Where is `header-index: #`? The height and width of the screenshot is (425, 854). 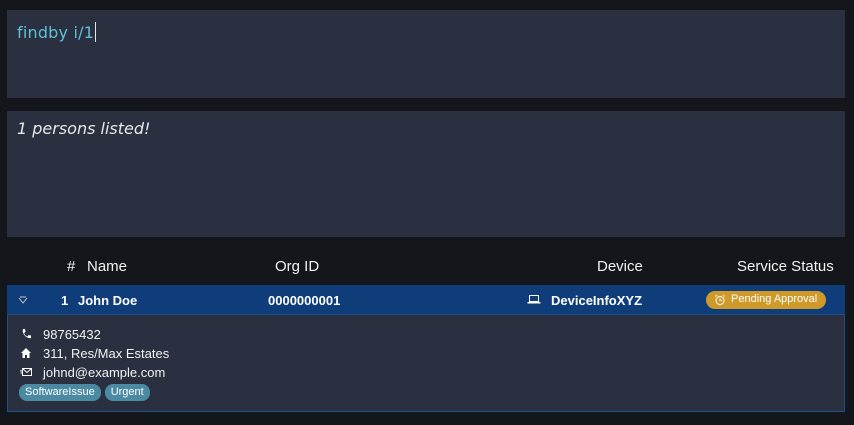
header-index: # is located at coordinates (71, 266).